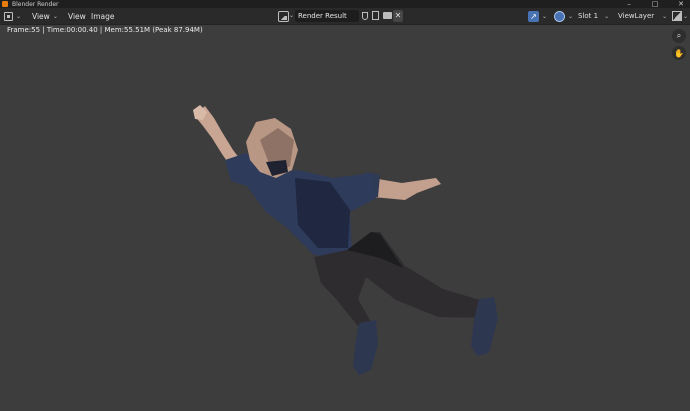 The height and width of the screenshot is (411, 690). I want to click on render-slot-dropdown: Slot 1 ⌄, so click(596, 16).